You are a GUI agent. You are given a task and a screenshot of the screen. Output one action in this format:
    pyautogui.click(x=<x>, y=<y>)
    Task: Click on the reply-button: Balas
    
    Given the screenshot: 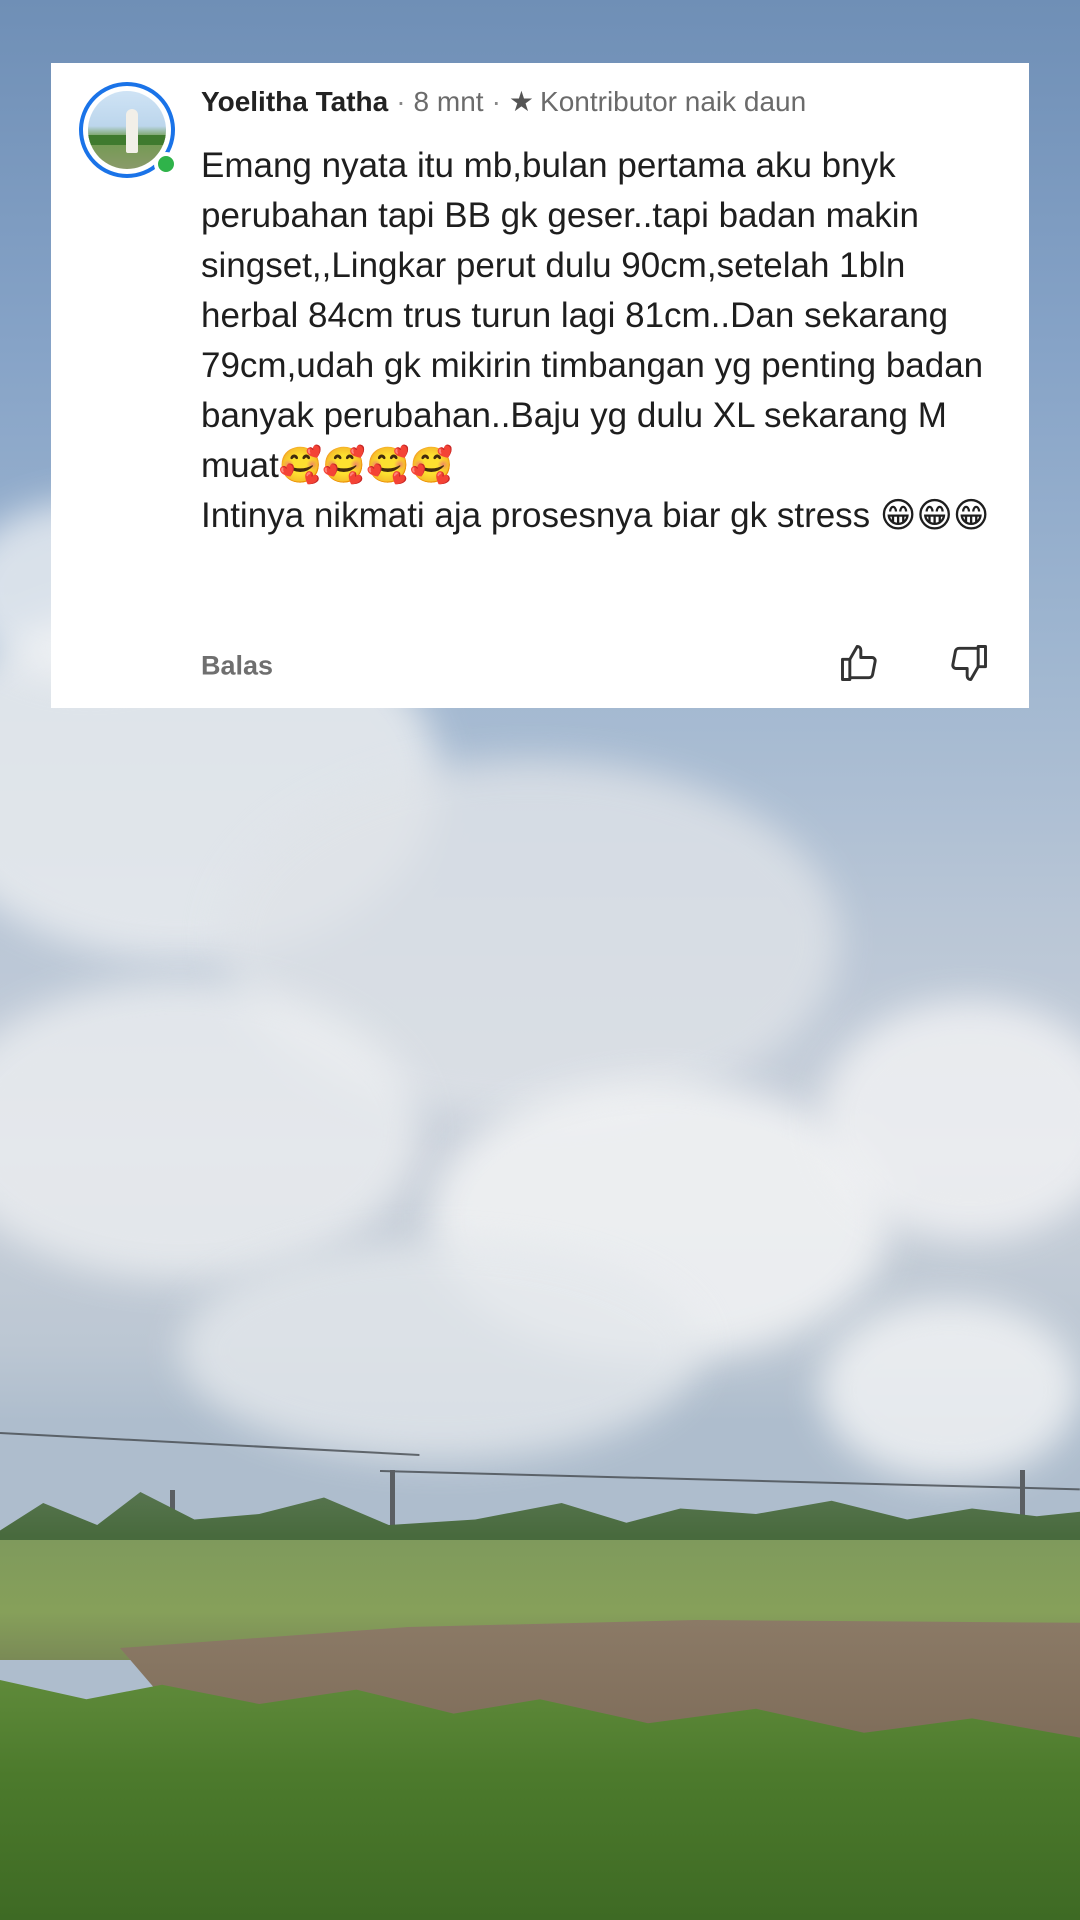 What is the action you would take?
    pyautogui.click(x=237, y=666)
    